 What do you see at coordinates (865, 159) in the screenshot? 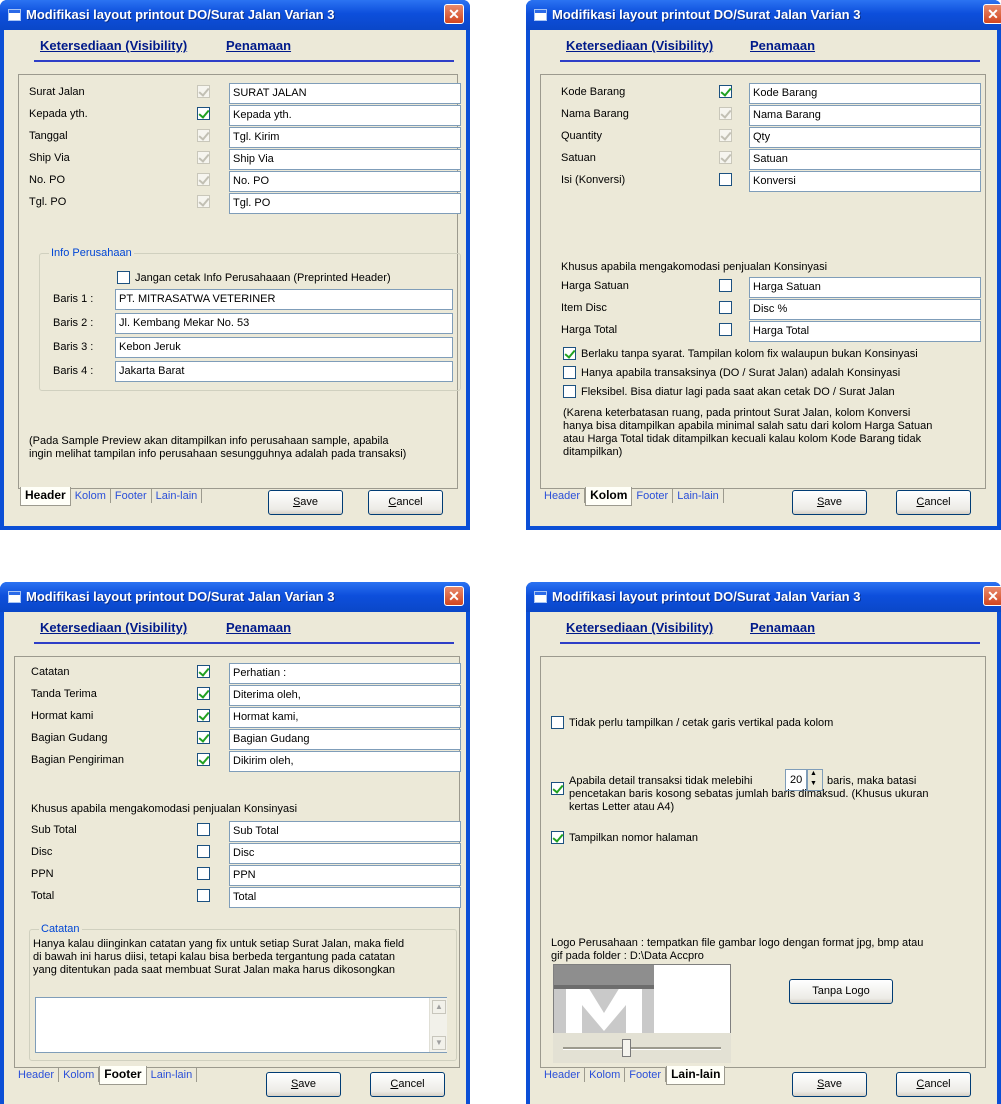
I see `kolom-row-field: Satuan` at bounding box center [865, 159].